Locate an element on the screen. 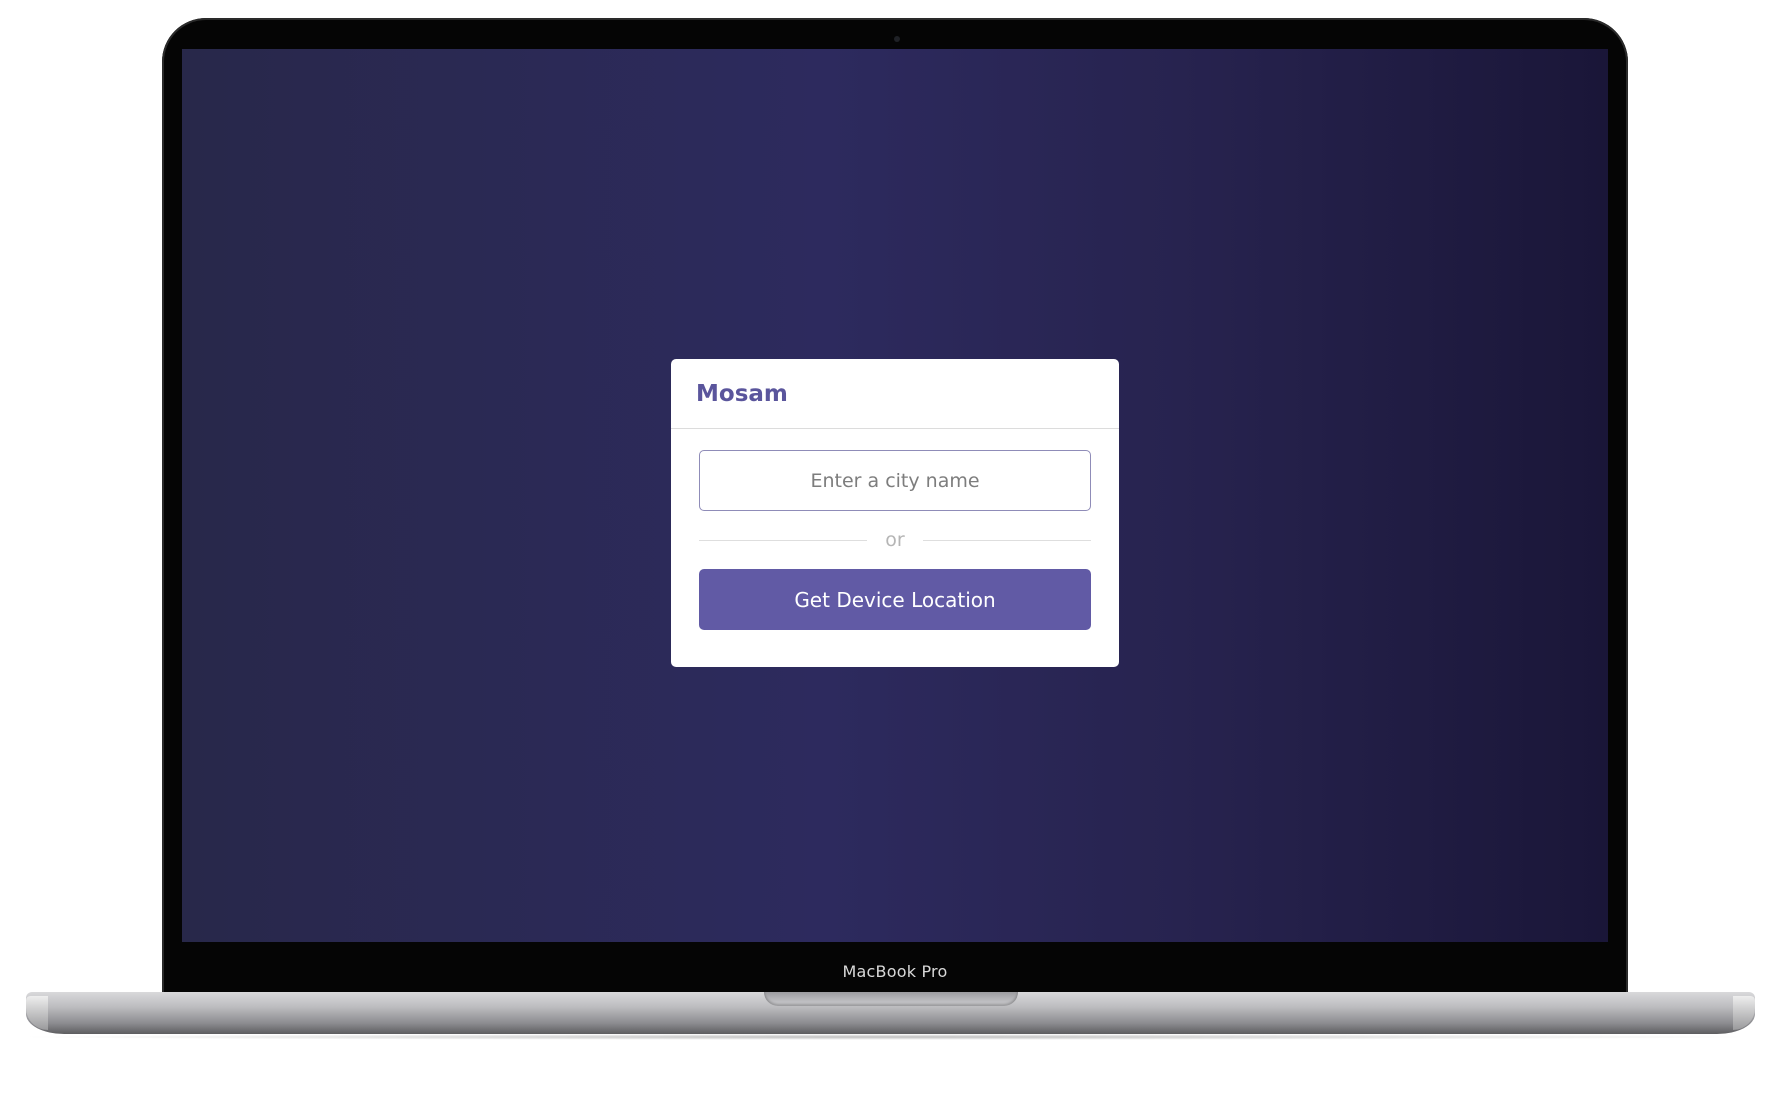  camera-icon is located at coordinates (897, 39).